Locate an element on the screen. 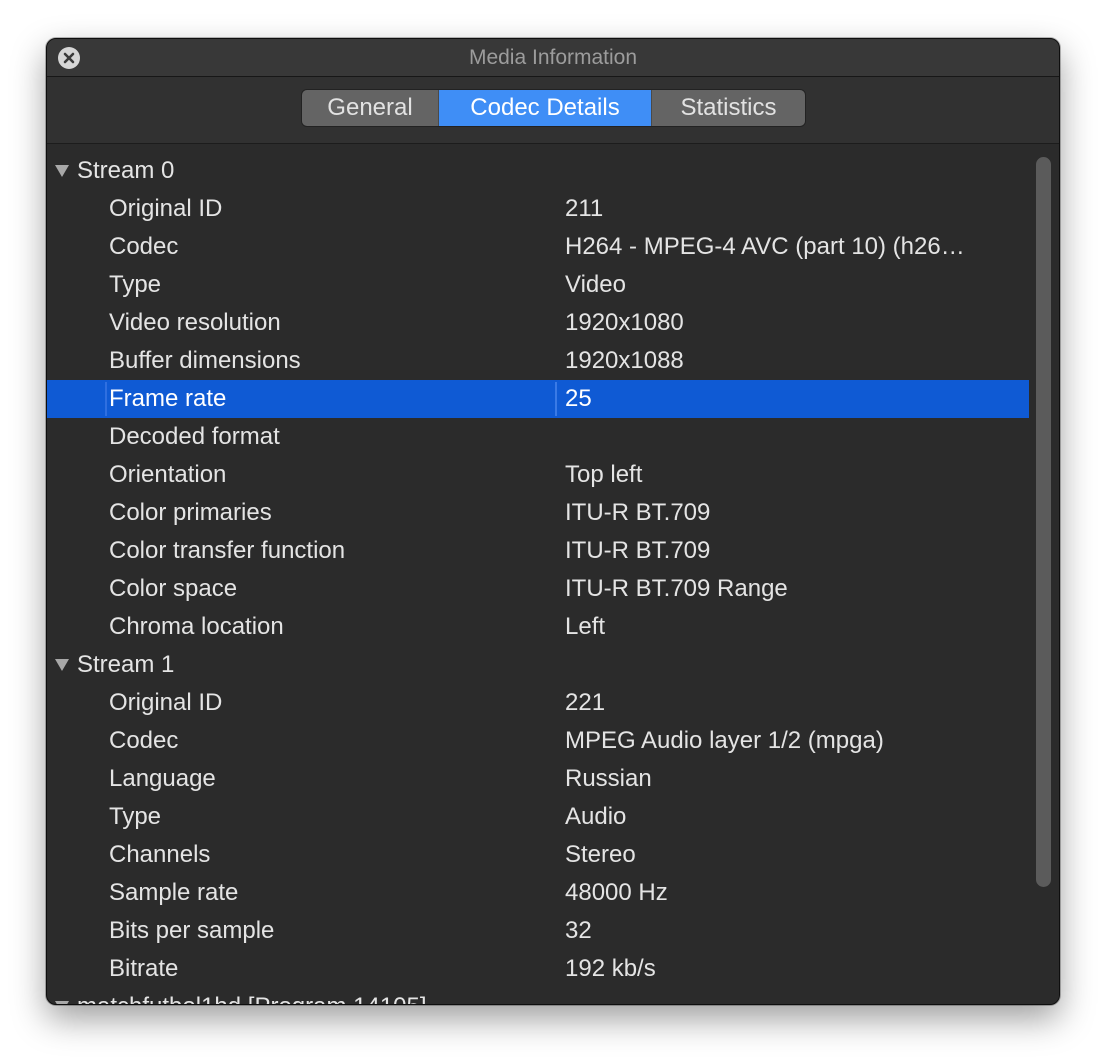 This screenshot has height=1058, width=1104. property-label: Color space is located at coordinates (173, 588).